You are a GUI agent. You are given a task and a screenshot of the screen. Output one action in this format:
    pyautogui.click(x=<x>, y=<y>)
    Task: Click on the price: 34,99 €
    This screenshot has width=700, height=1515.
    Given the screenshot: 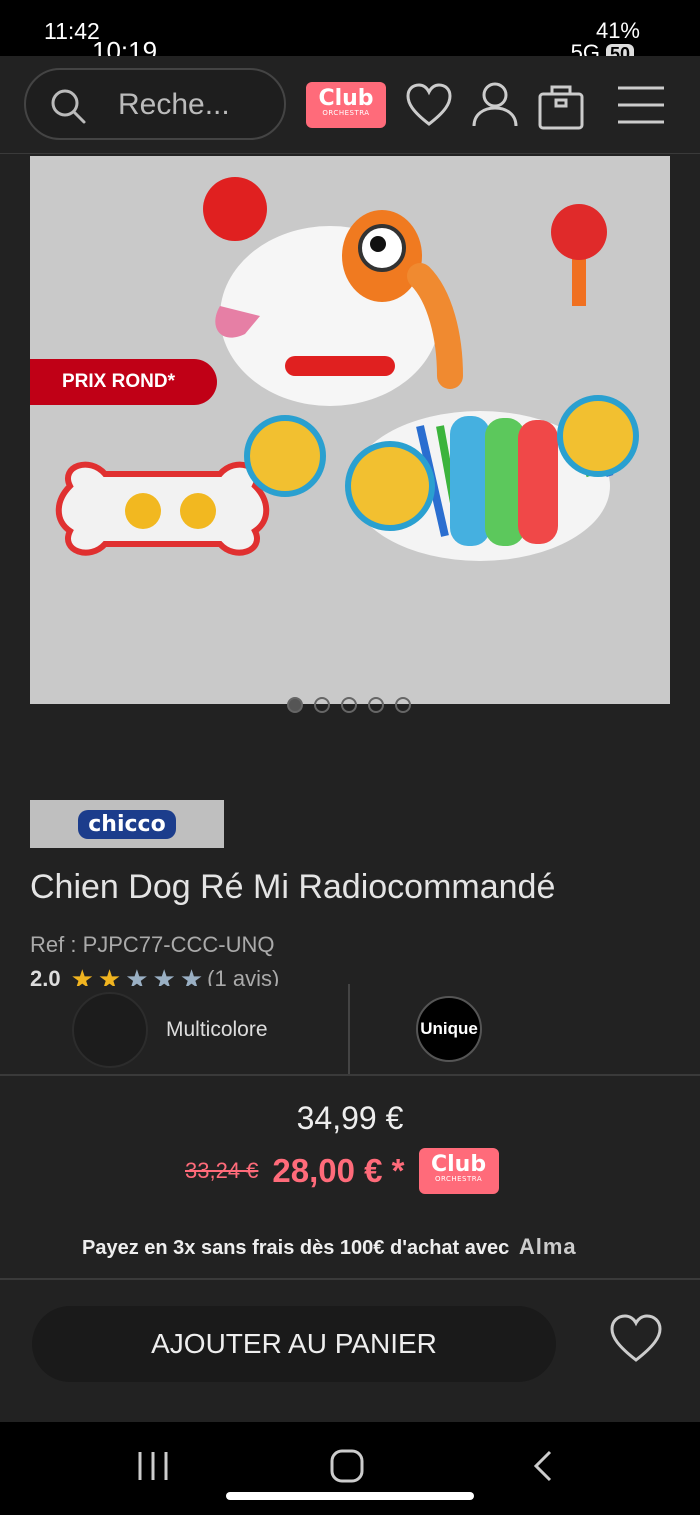 What is the action you would take?
    pyautogui.click(x=350, y=1118)
    